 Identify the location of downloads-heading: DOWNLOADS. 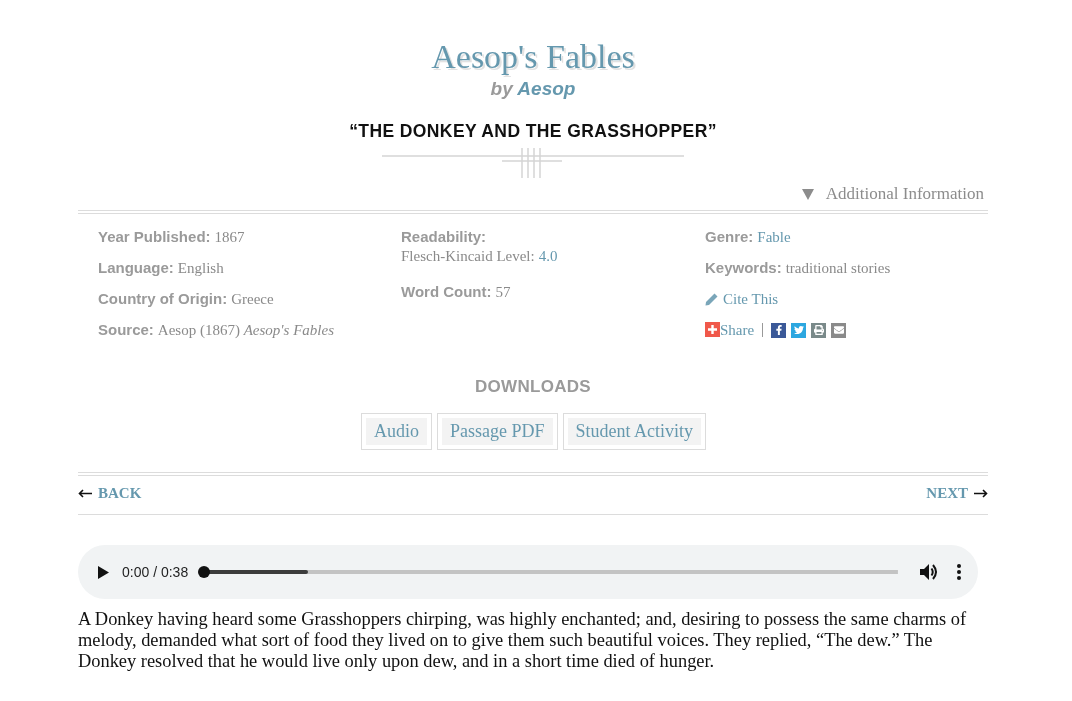
(533, 387).